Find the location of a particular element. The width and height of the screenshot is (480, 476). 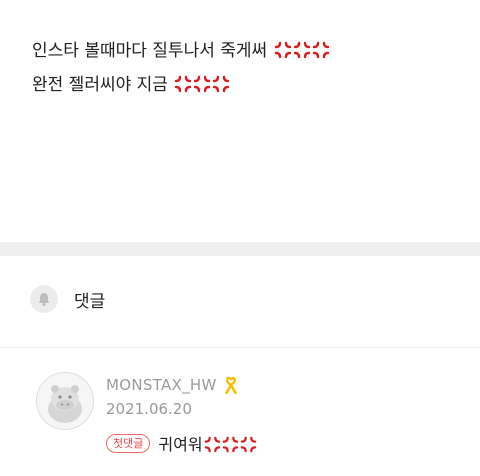

post-line-2: 완전 젤러씨야 지금 is located at coordinates (246, 85).